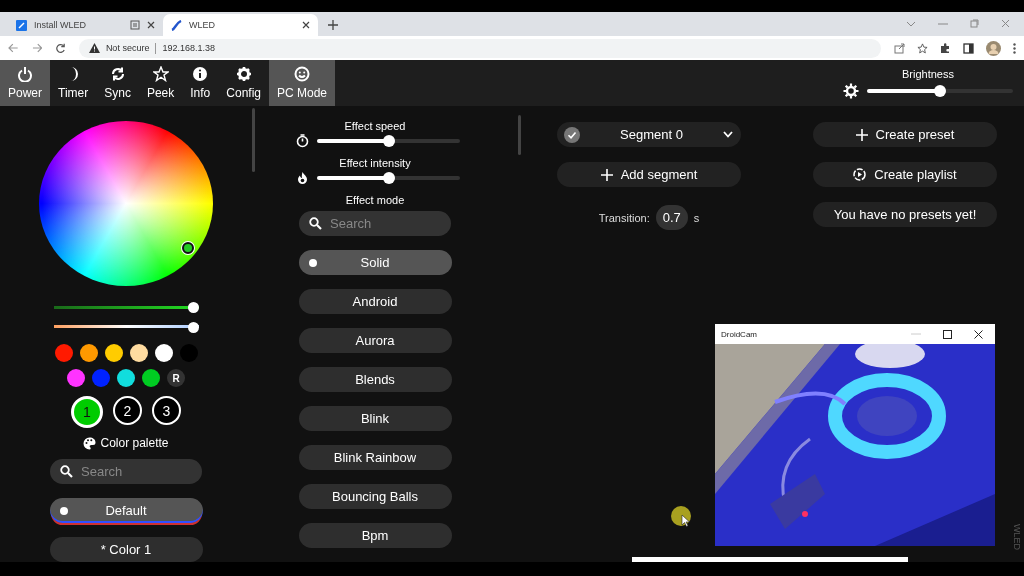  What do you see at coordinates (375, 457) in the screenshot?
I see `effect-item: Blink Rainbow` at bounding box center [375, 457].